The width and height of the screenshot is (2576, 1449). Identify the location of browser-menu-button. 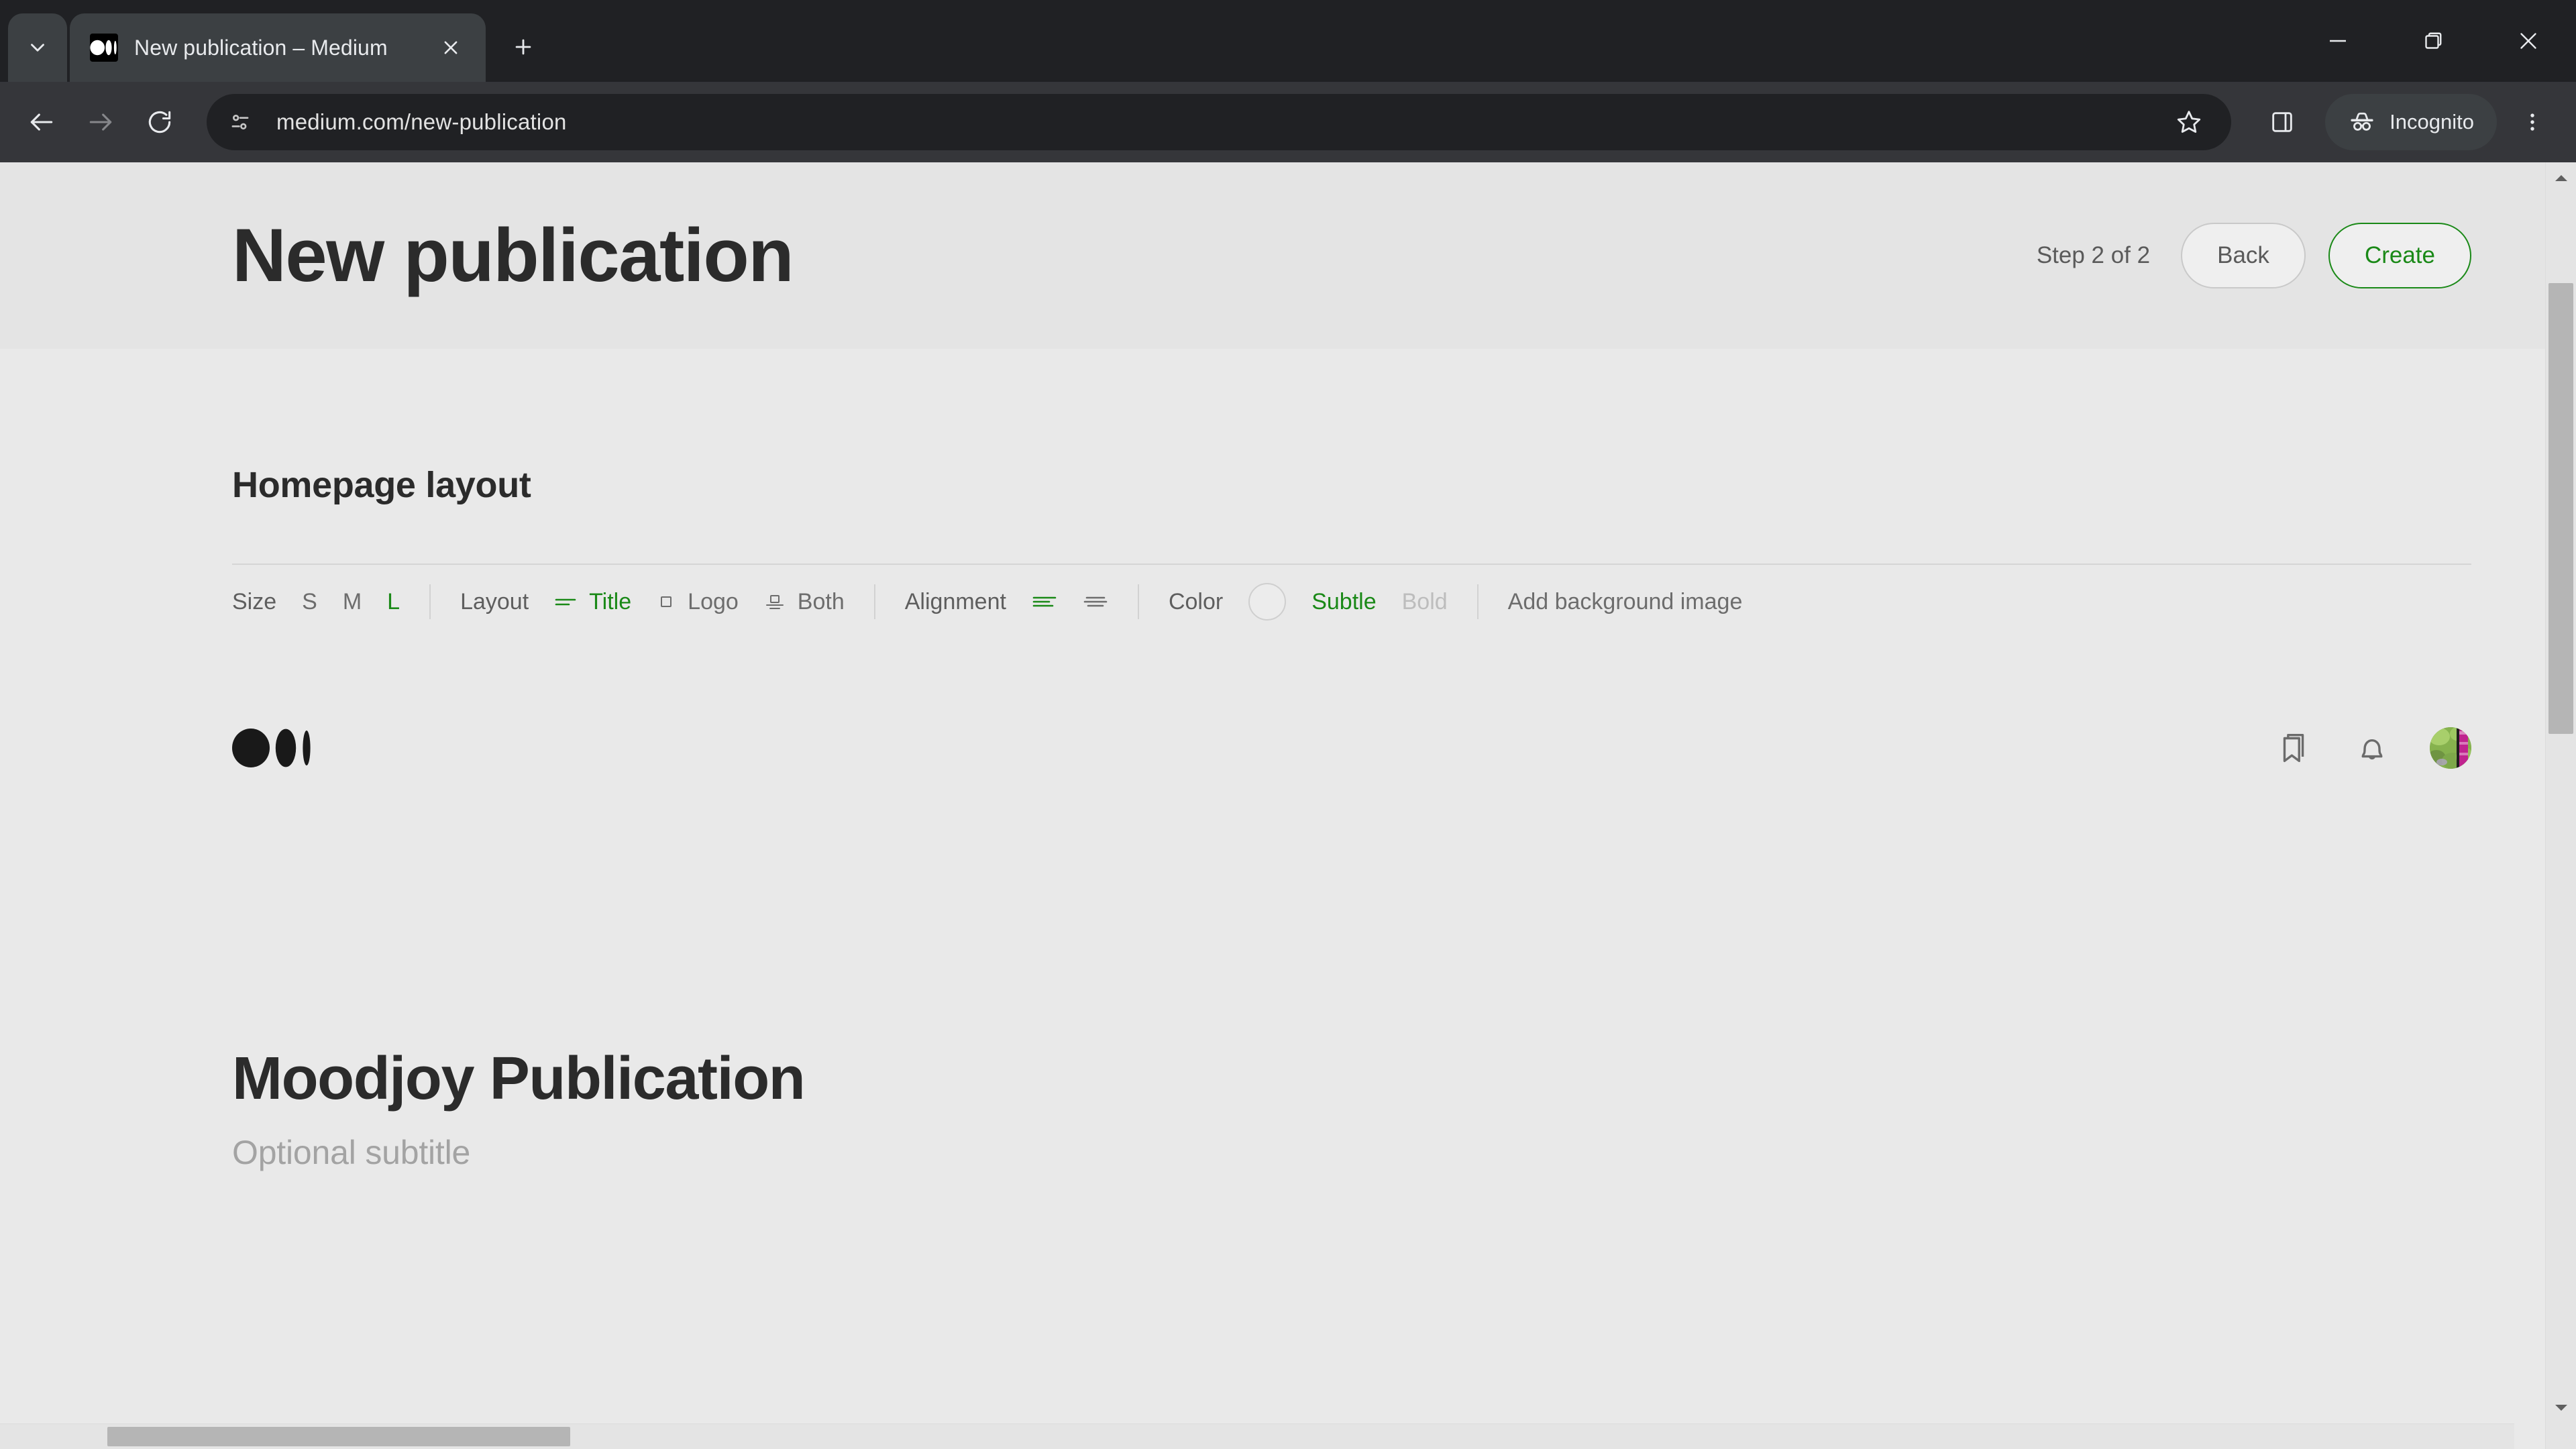
(2532, 122).